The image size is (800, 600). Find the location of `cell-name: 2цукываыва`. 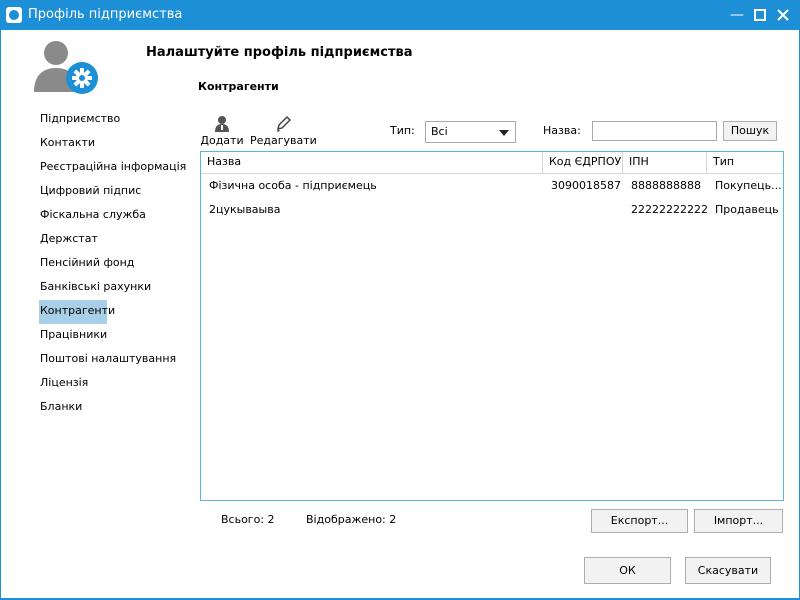

cell-name: 2цукываыва is located at coordinates (245, 209).